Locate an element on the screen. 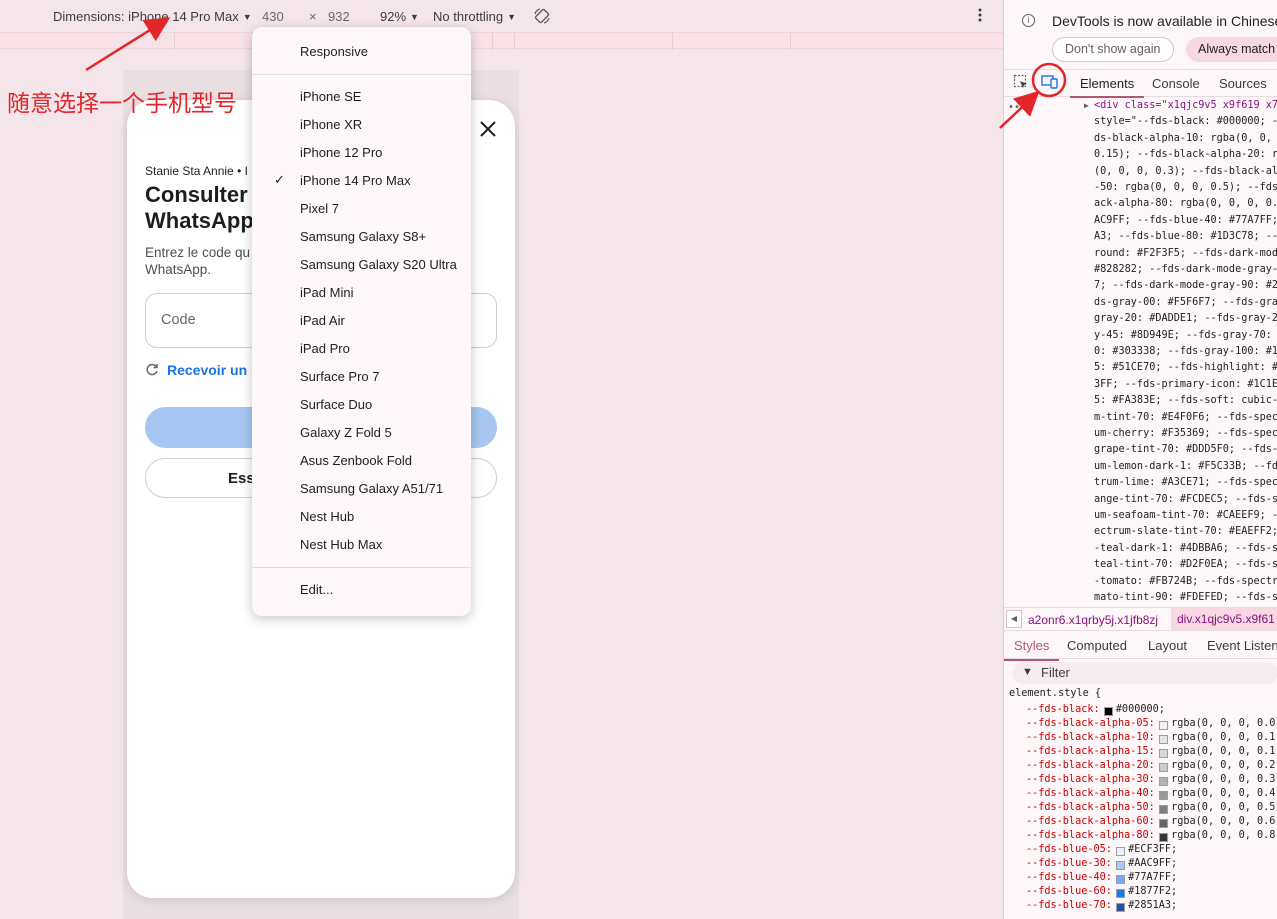 The height and width of the screenshot is (919, 1277). tab-console: Console is located at coordinates (1176, 83).